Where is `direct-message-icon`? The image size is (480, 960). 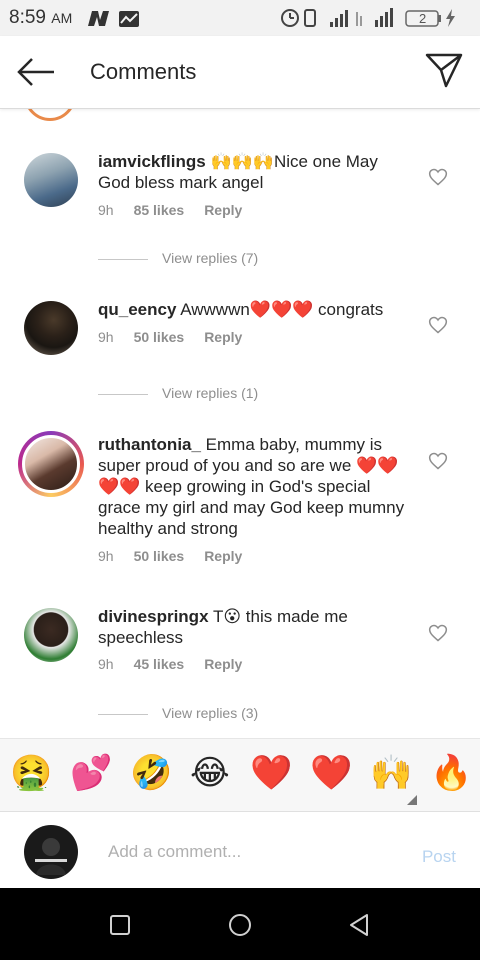
direct-message-icon is located at coordinates (444, 70).